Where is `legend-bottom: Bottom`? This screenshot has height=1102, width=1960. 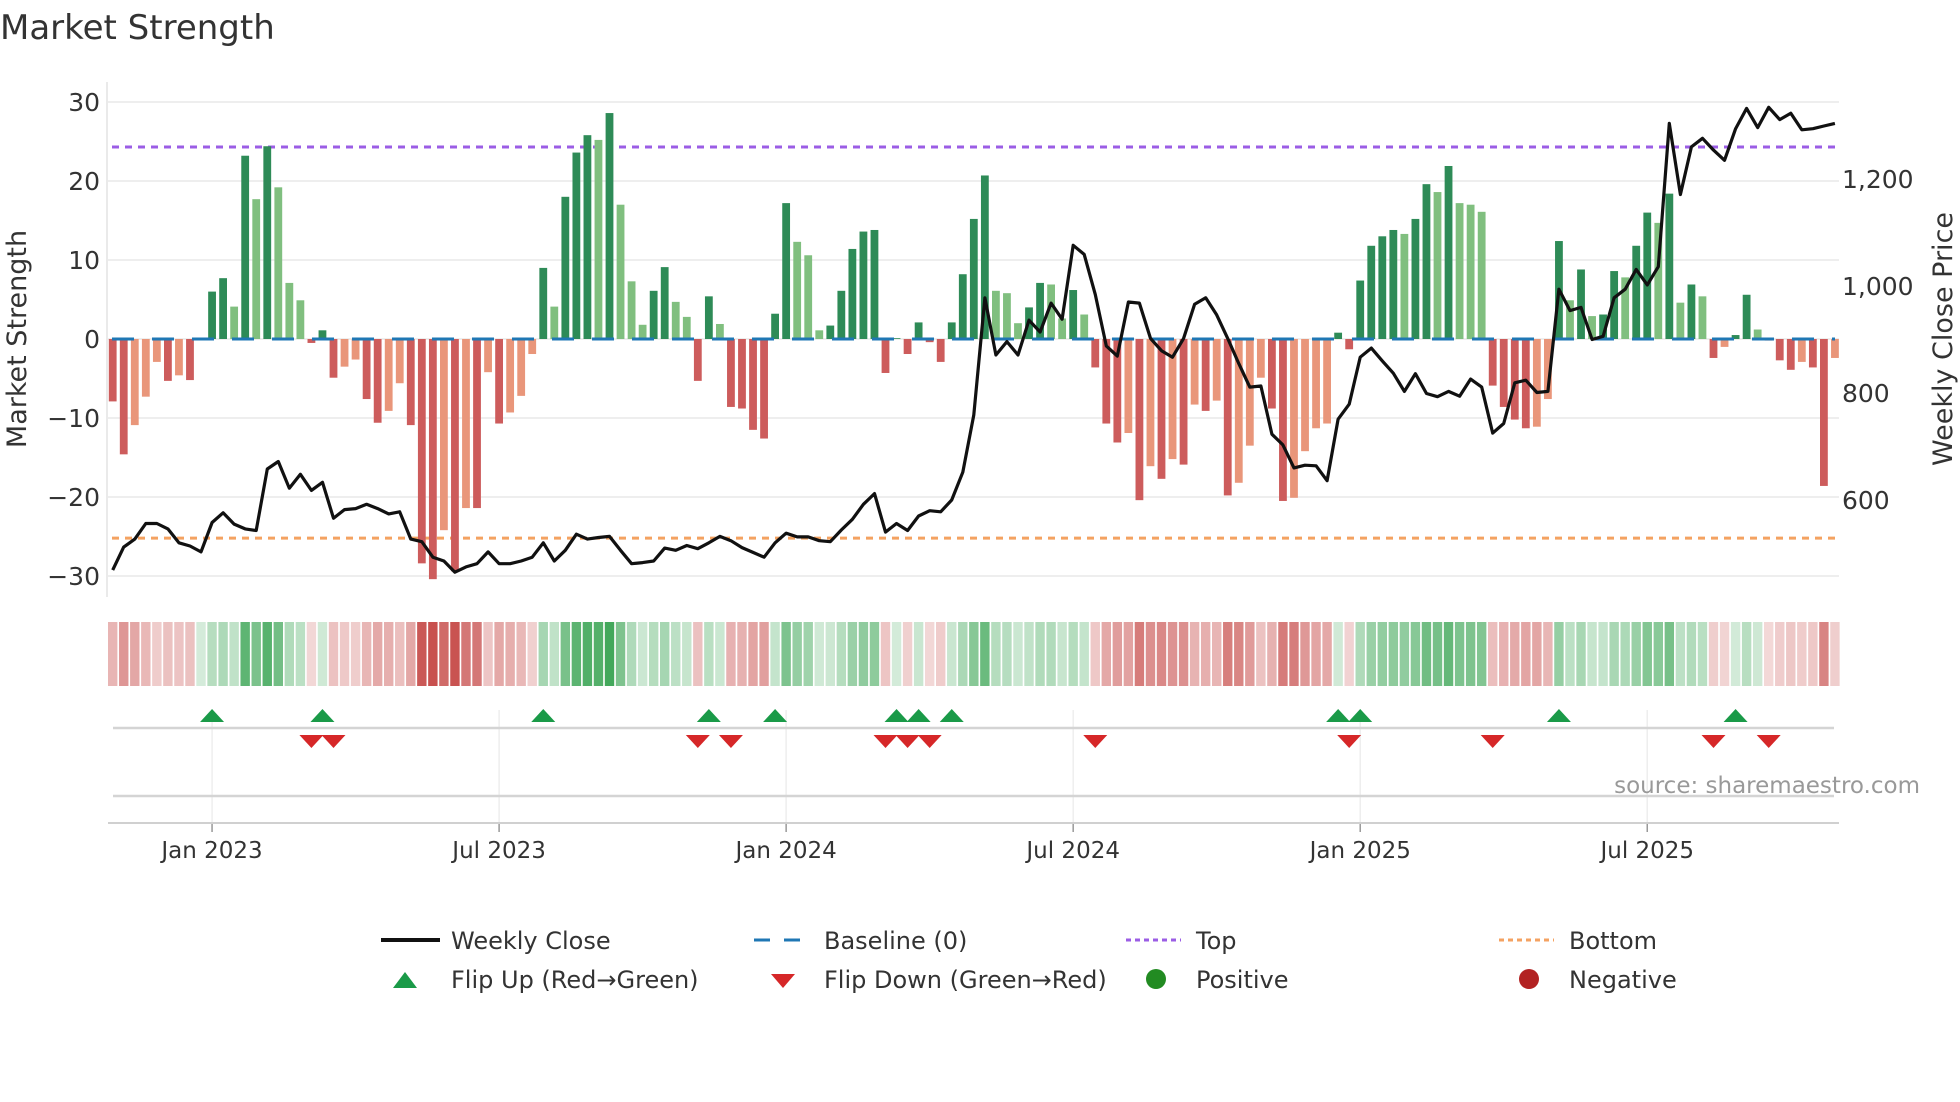
legend-bottom: Bottom is located at coordinates (1613, 941).